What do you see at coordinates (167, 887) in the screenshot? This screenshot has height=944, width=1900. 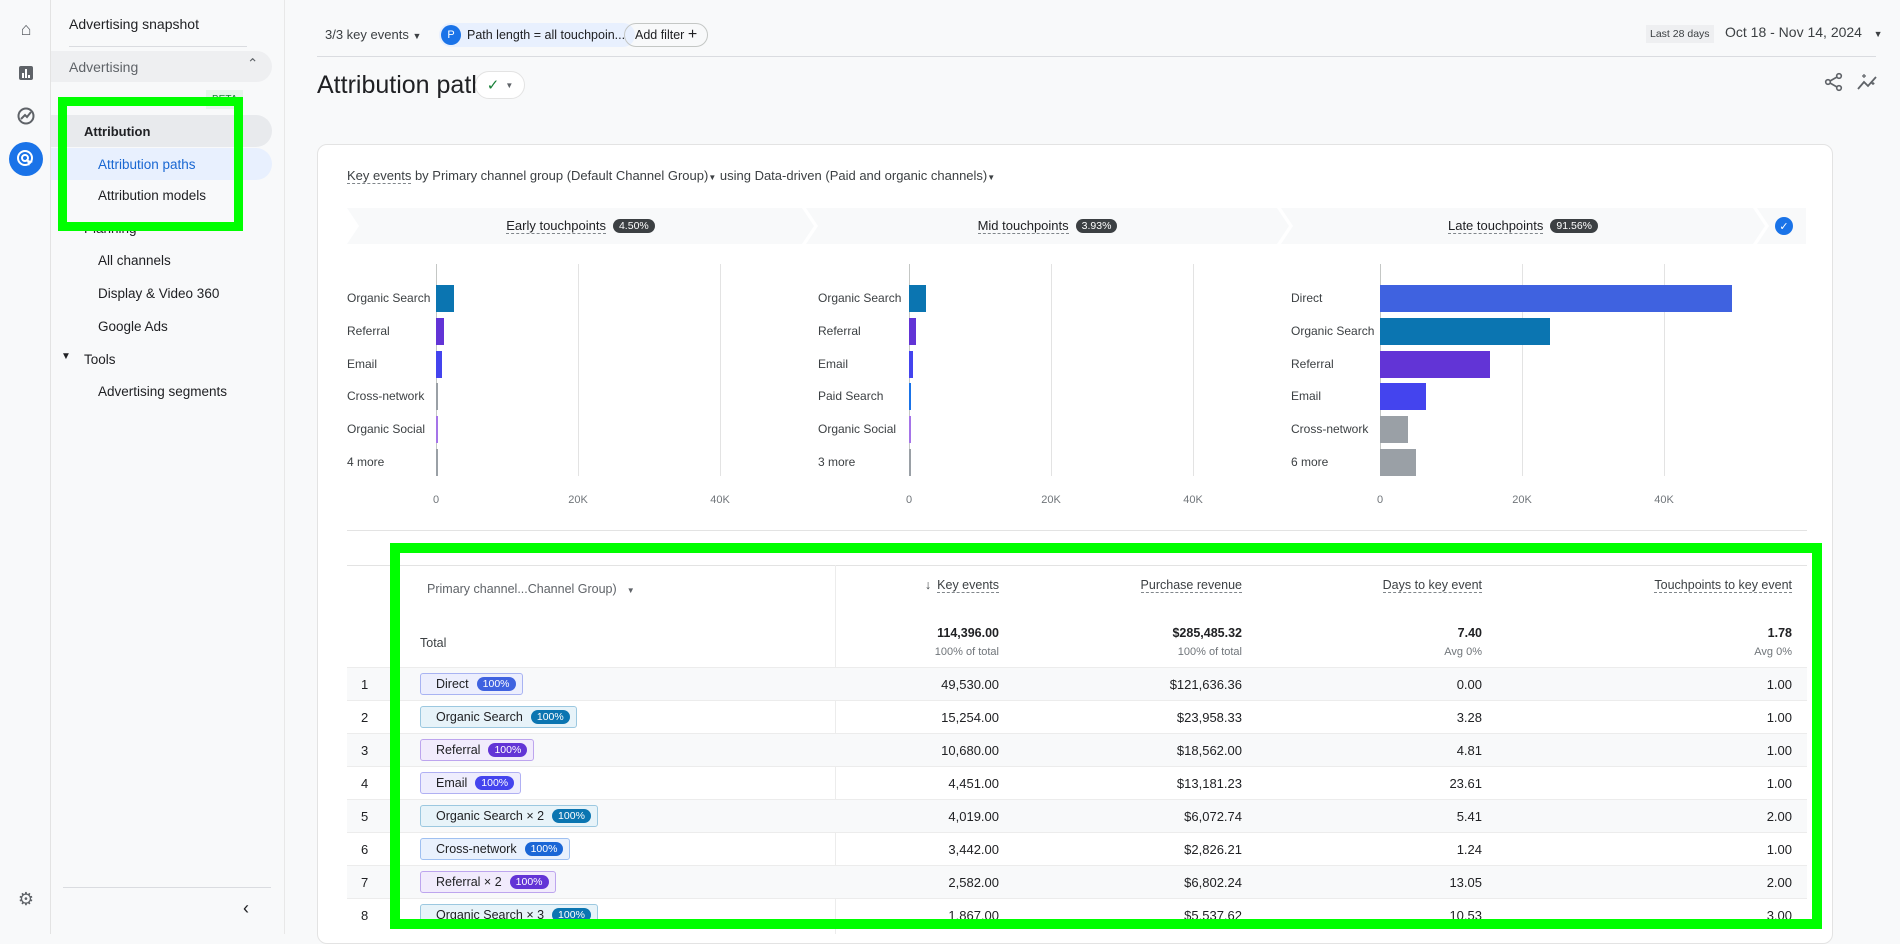 I see `divider` at bounding box center [167, 887].